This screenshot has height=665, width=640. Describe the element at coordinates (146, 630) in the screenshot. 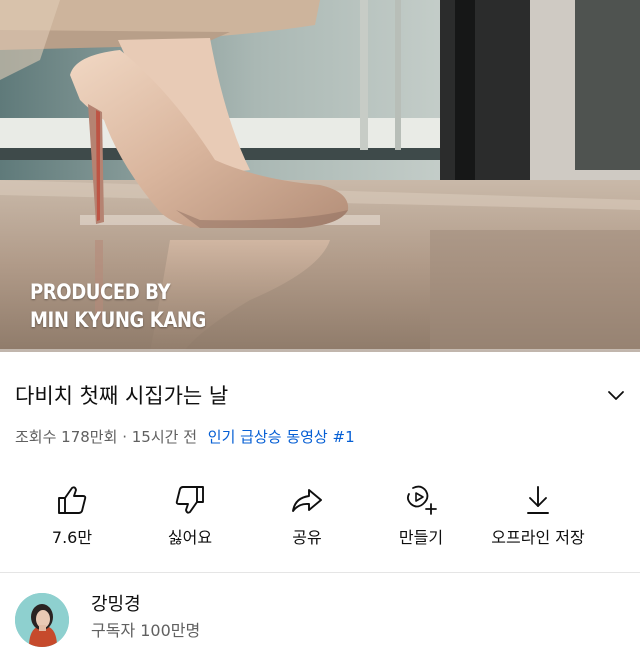

I see `subscriber-count: 구독자 100만명` at that location.